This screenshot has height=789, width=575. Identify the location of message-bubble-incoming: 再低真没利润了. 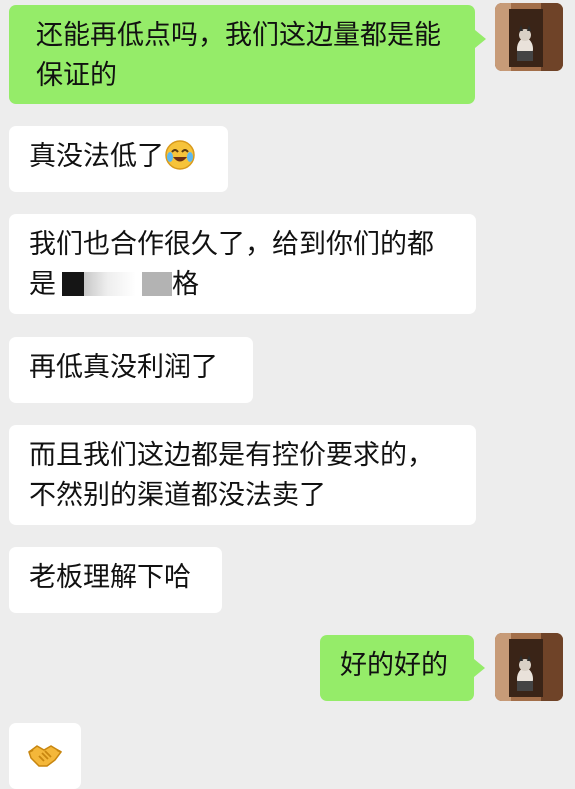
(131, 370).